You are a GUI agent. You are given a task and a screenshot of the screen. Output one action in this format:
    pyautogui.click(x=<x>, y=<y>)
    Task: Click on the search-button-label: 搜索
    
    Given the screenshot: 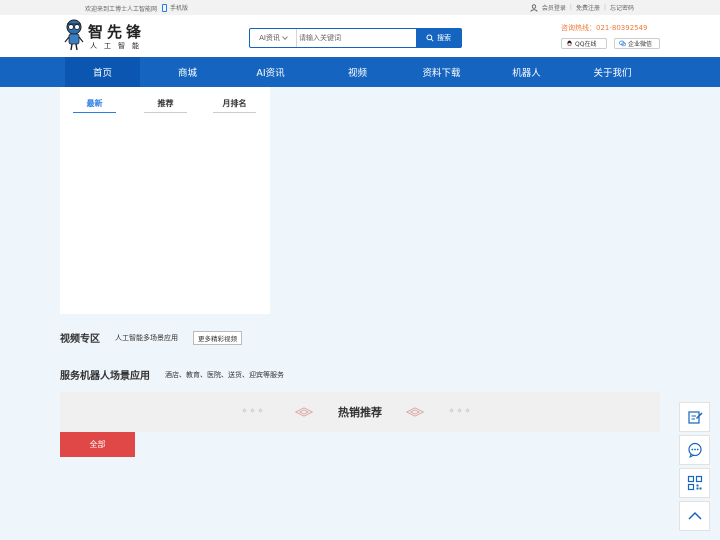 What is the action you would take?
    pyautogui.click(x=444, y=38)
    